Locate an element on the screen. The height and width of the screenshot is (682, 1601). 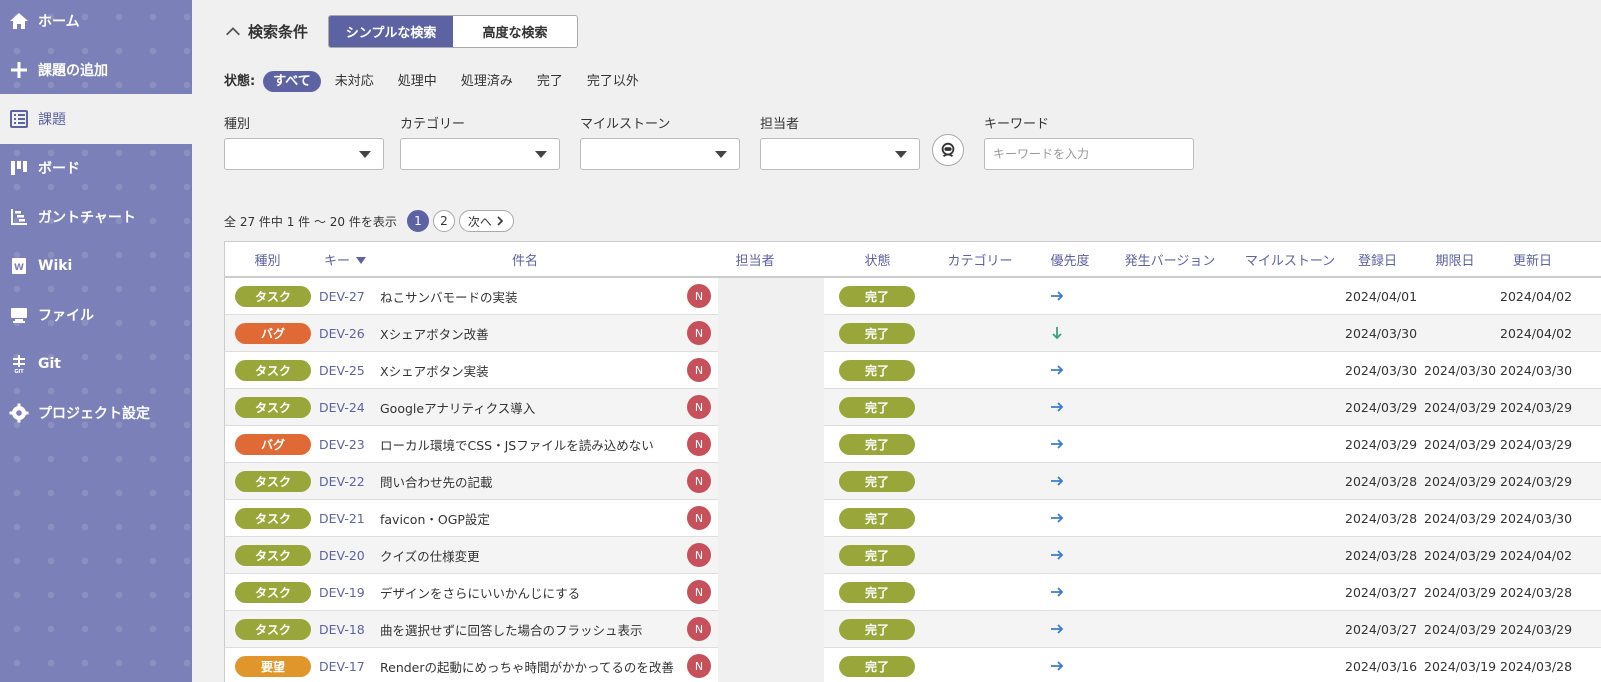
category-select is located at coordinates (480, 154).